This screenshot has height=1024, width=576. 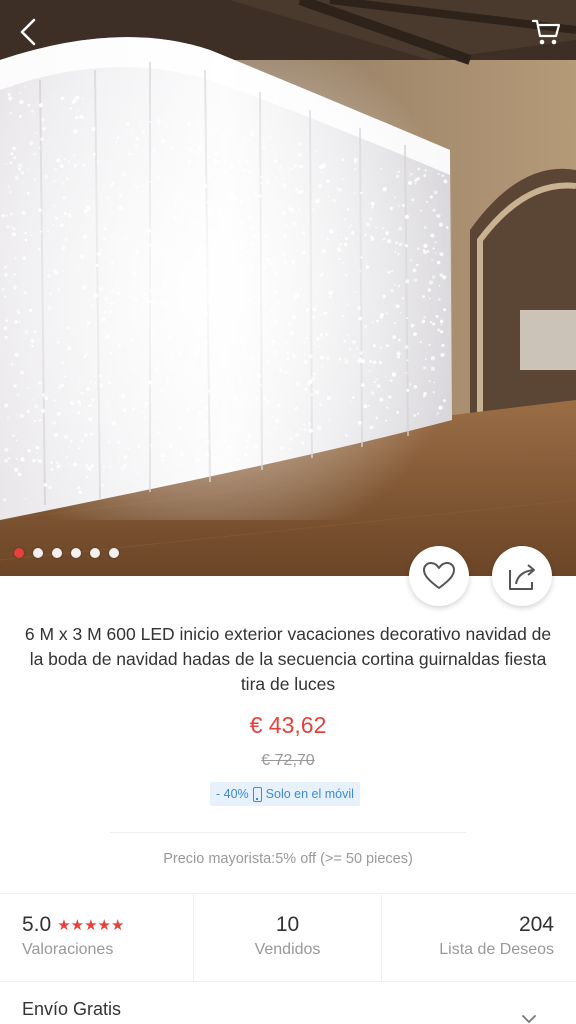 What do you see at coordinates (96, 938) in the screenshot?
I see `rating-stat: 5.0 ★★★★★ Valoraciones` at bounding box center [96, 938].